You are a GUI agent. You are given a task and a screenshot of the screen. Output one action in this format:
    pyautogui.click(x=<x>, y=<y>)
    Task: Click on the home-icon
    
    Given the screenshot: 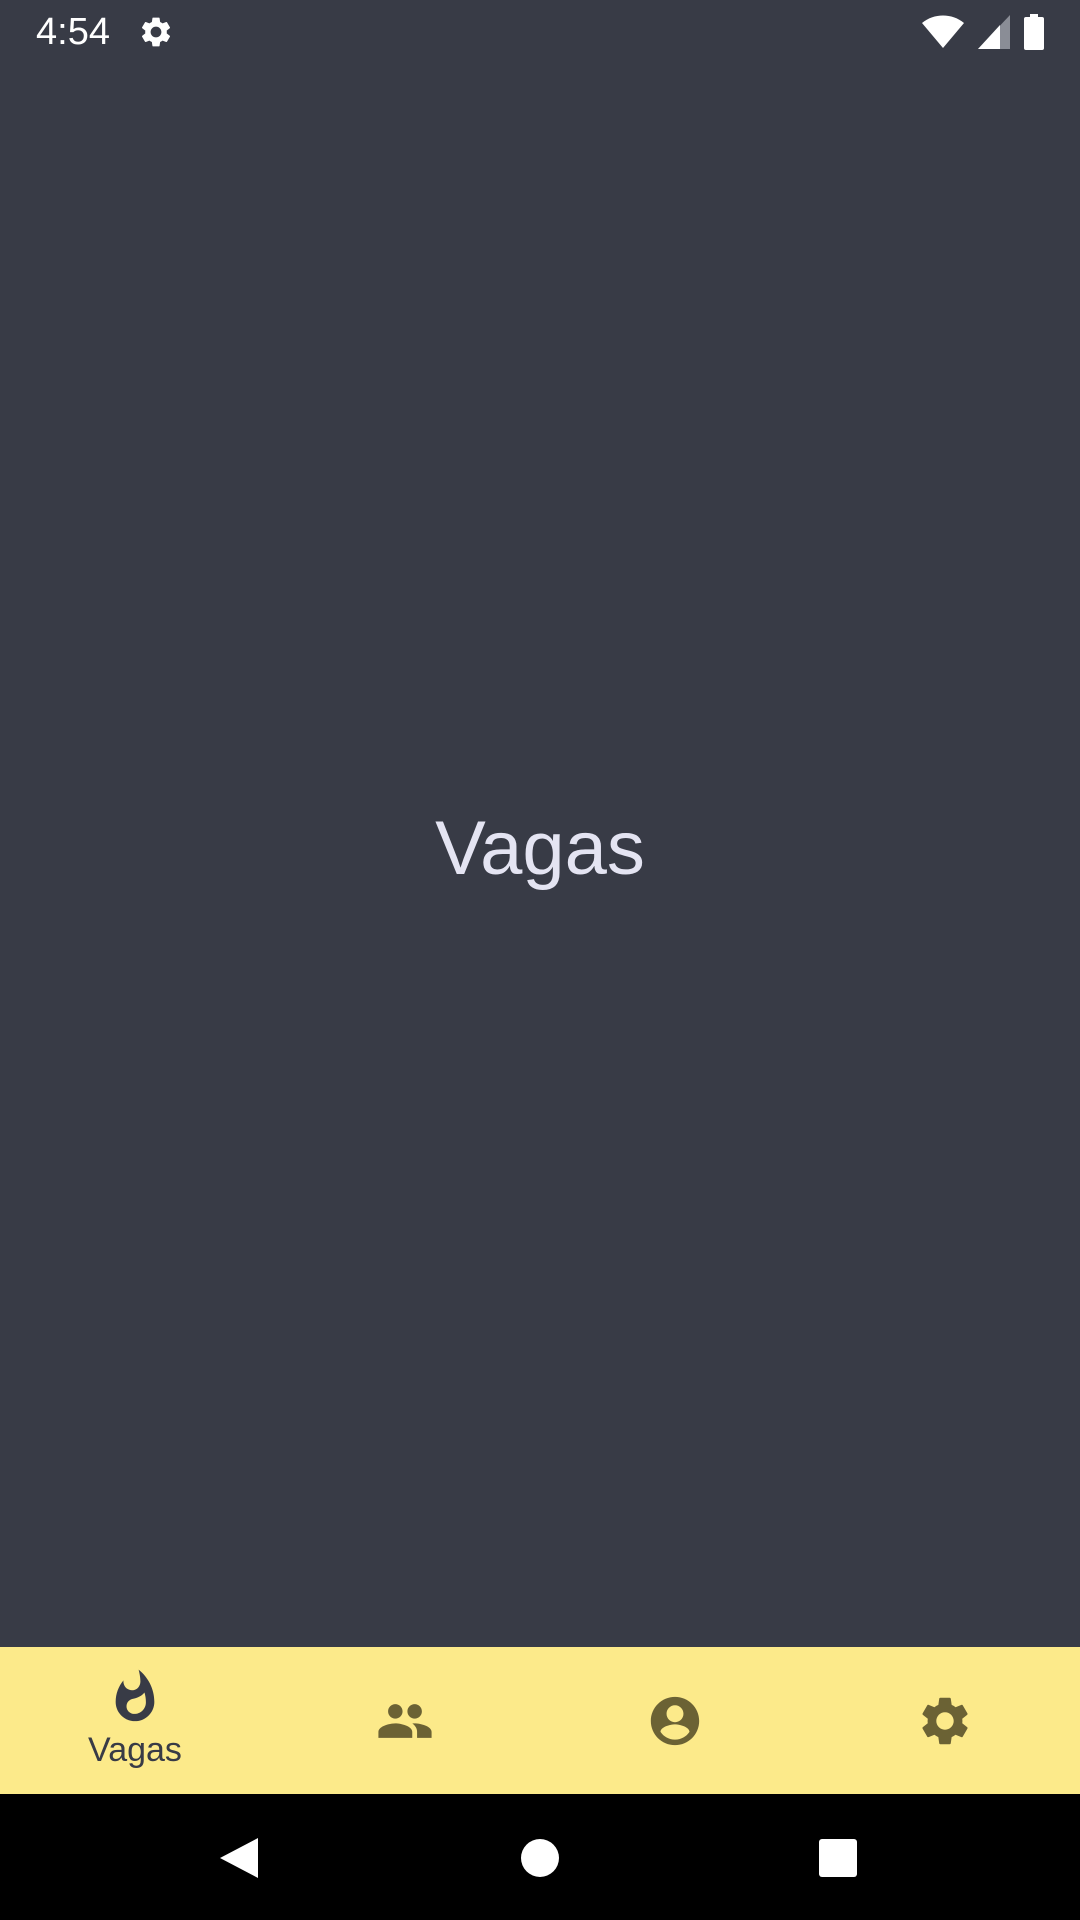 What is the action you would take?
    pyautogui.click(x=540, y=1858)
    